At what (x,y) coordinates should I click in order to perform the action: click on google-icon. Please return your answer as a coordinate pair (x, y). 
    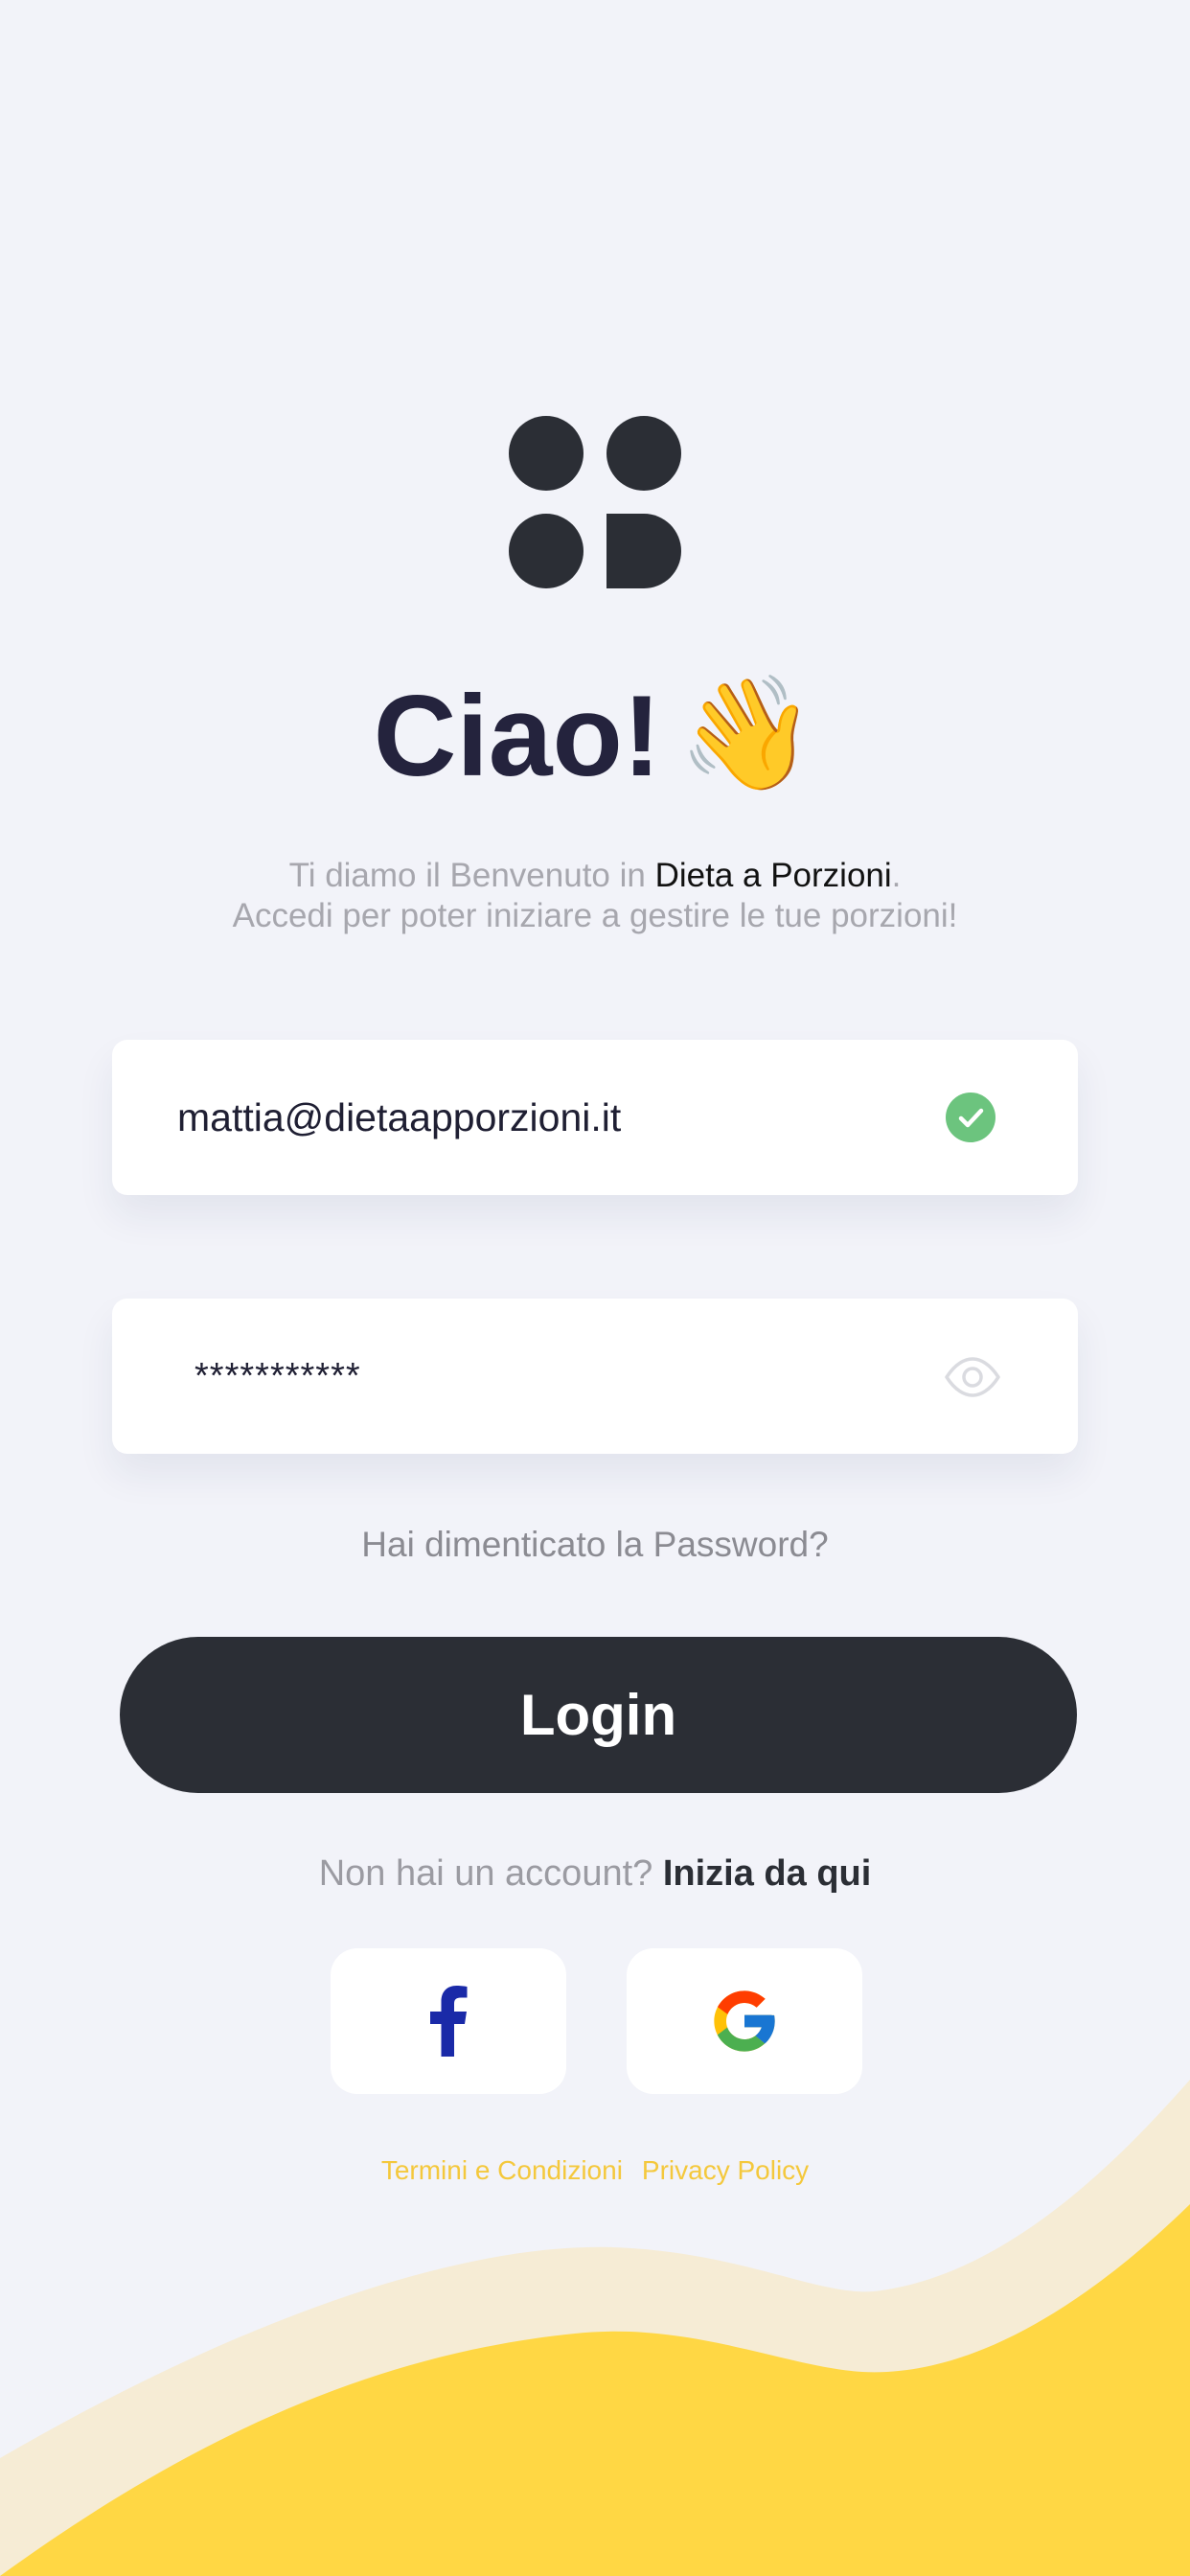
    Looking at the image, I should click on (745, 2021).